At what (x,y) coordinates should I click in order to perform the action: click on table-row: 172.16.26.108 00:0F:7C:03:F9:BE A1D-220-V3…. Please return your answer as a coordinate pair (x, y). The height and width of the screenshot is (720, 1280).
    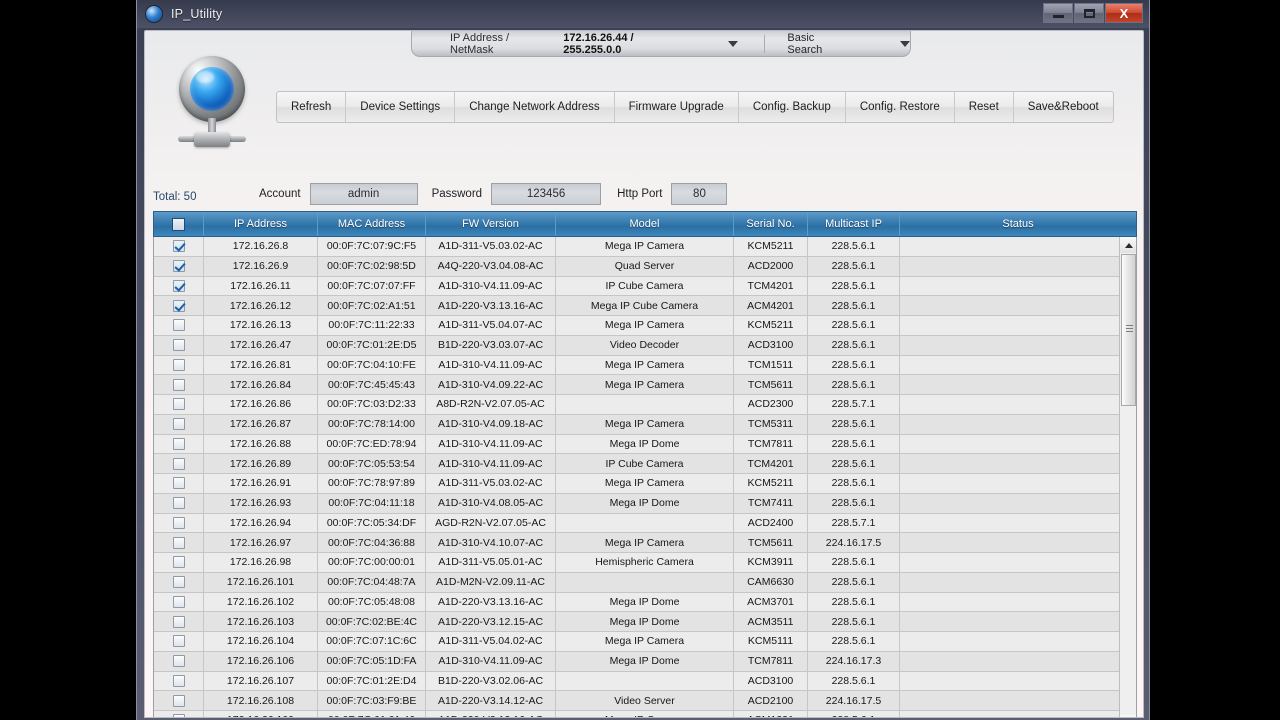
    Looking at the image, I should click on (637, 701).